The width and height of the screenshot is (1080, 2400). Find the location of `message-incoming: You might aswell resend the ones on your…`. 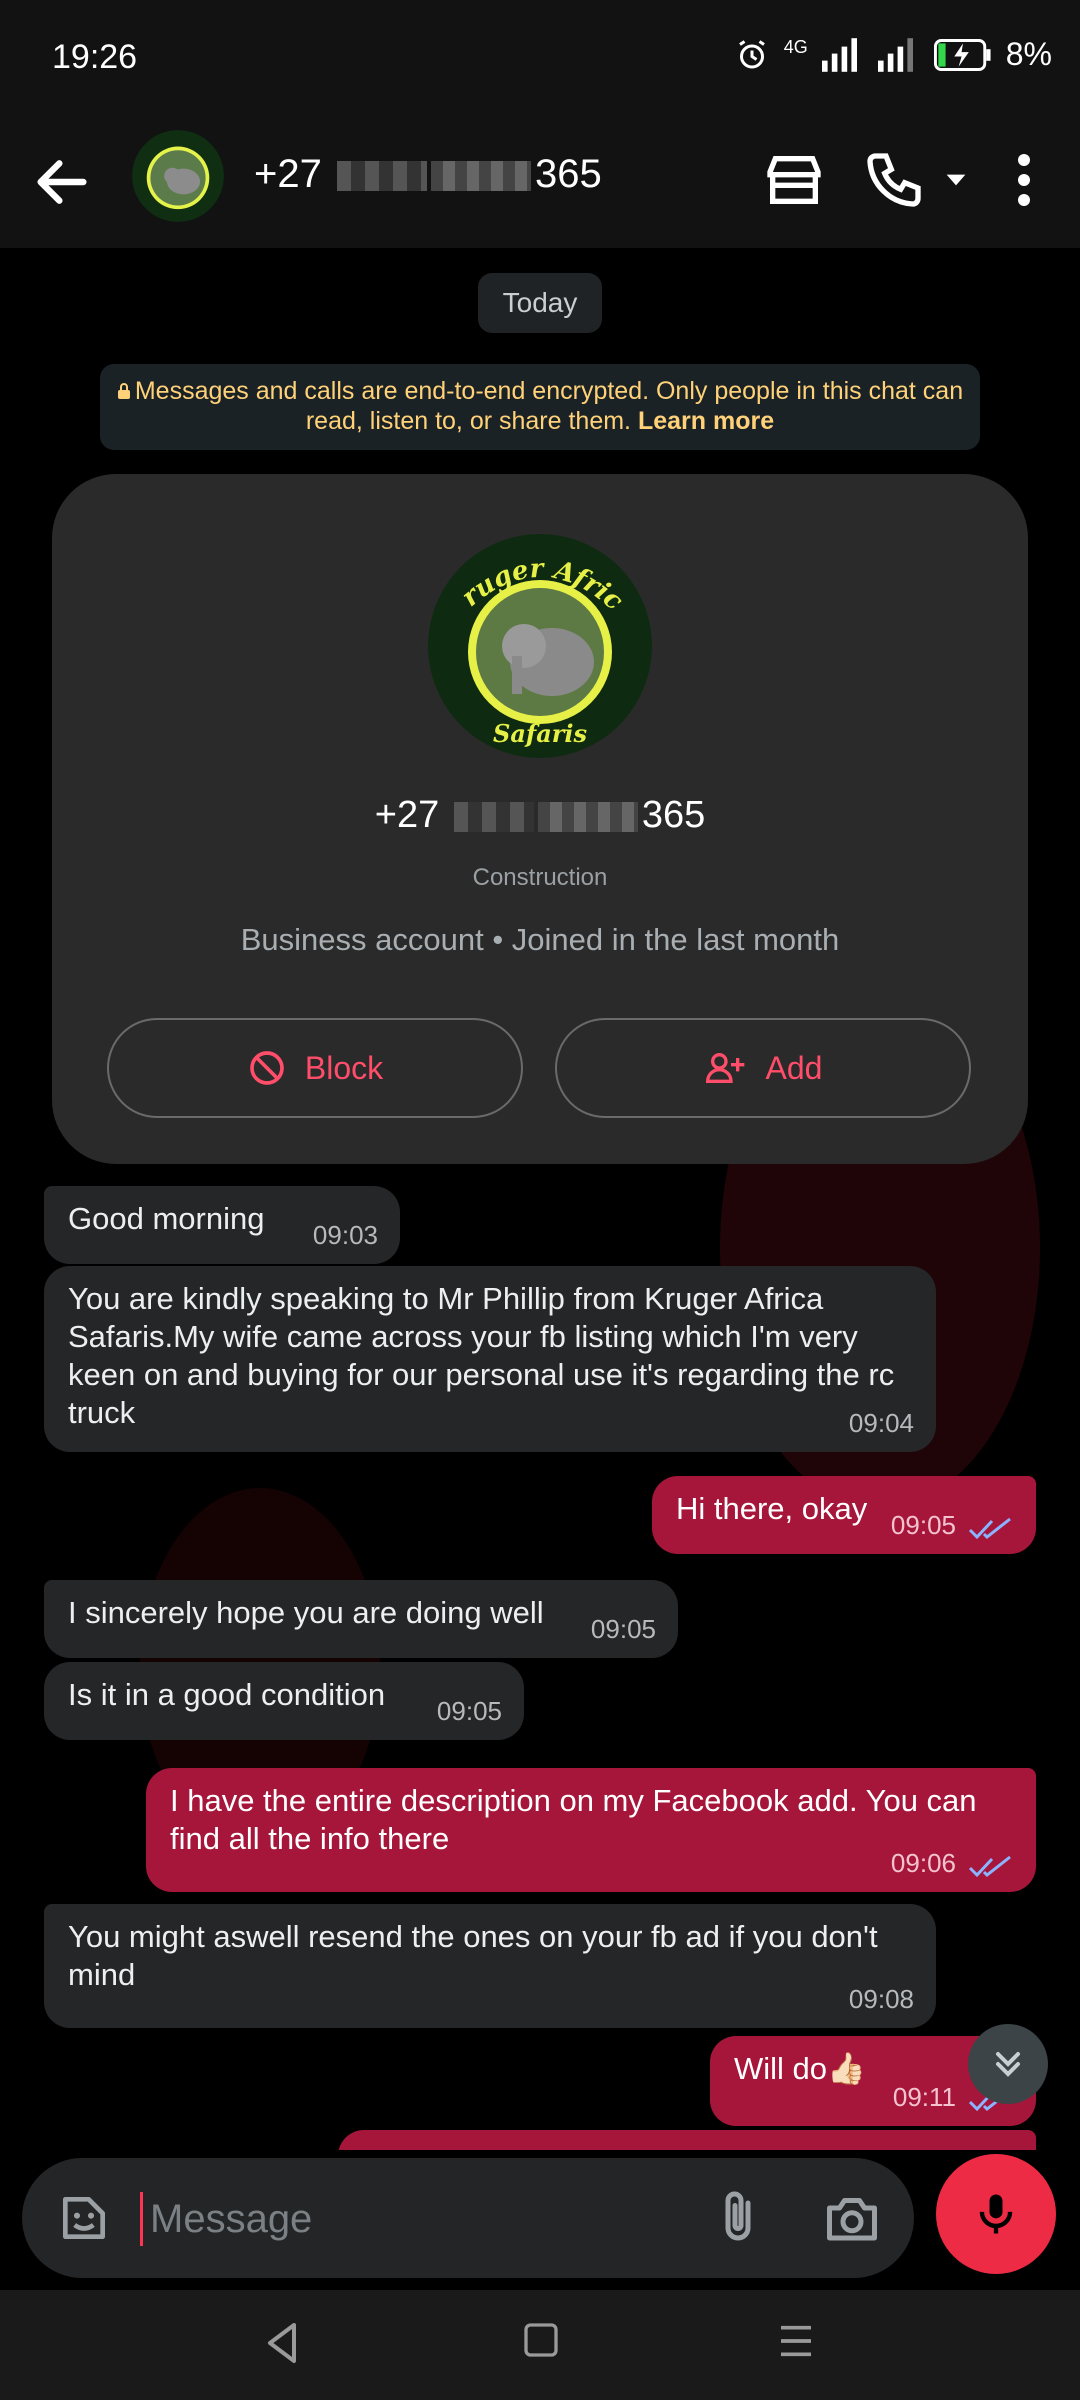

message-incoming: You might aswell resend the ones on your… is located at coordinates (490, 1966).